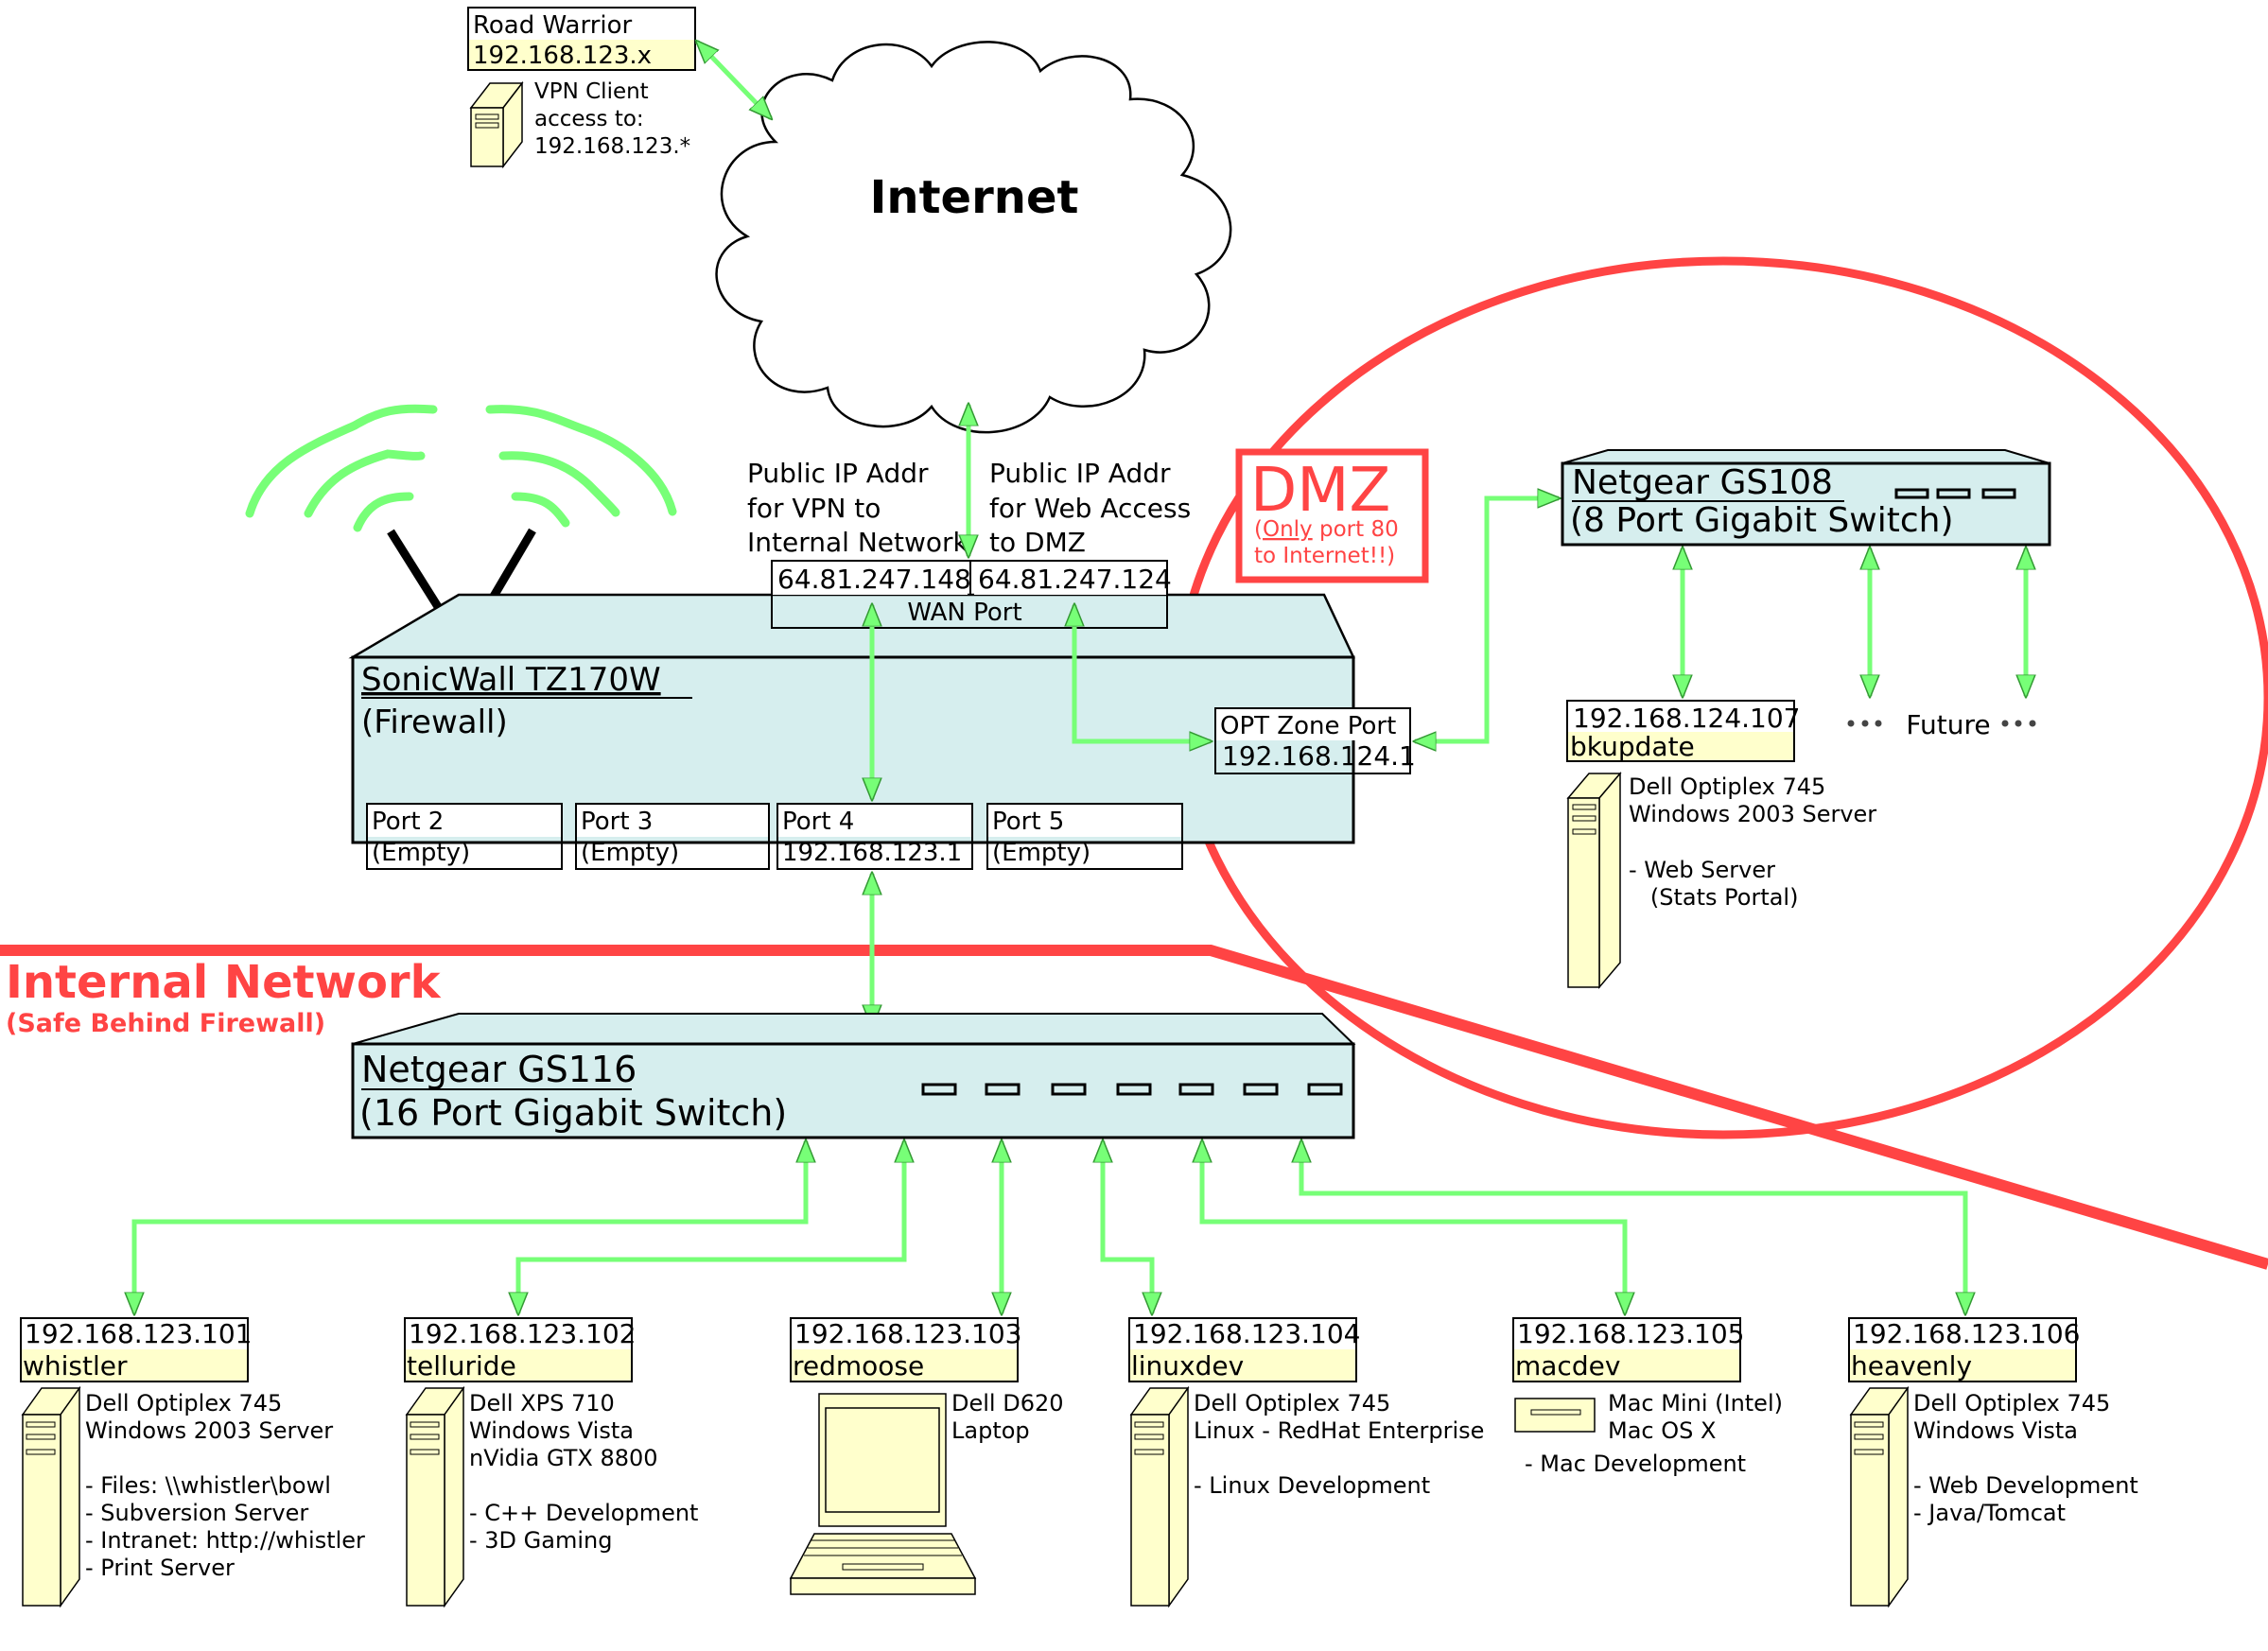 The height and width of the screenshot is (1651, 2268). What do you see at coordinates (75, 1366) in the screenshot?
I see `host-name: whistler` at bounding box center [75, 1366].